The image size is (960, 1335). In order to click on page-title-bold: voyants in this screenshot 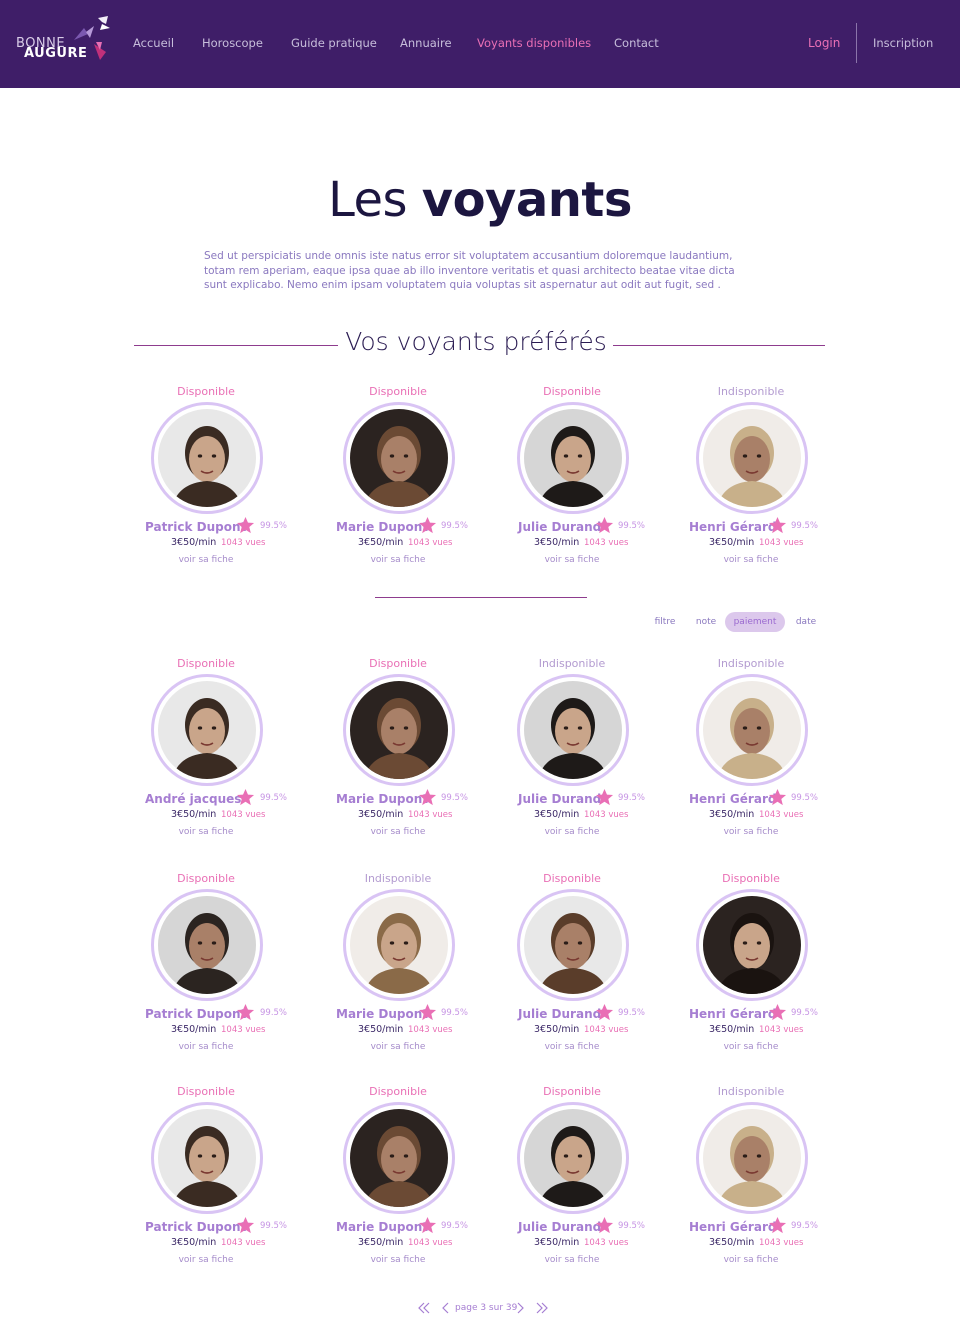, I will do `click(527, 200)`.